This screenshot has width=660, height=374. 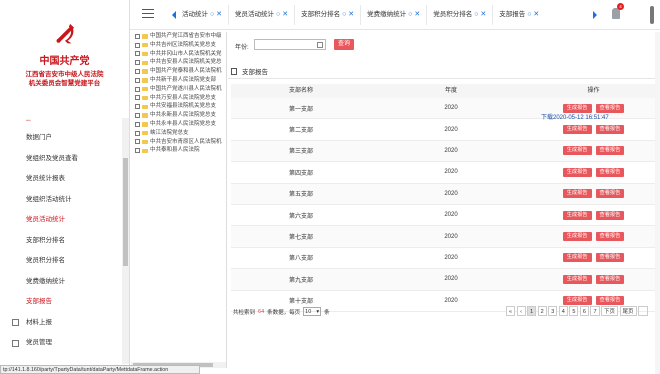 What do you see at coordinates (28, 120) in the screenshot?
I see `sidebar-item-cut-off: ─` at bounding box center [28, 120].